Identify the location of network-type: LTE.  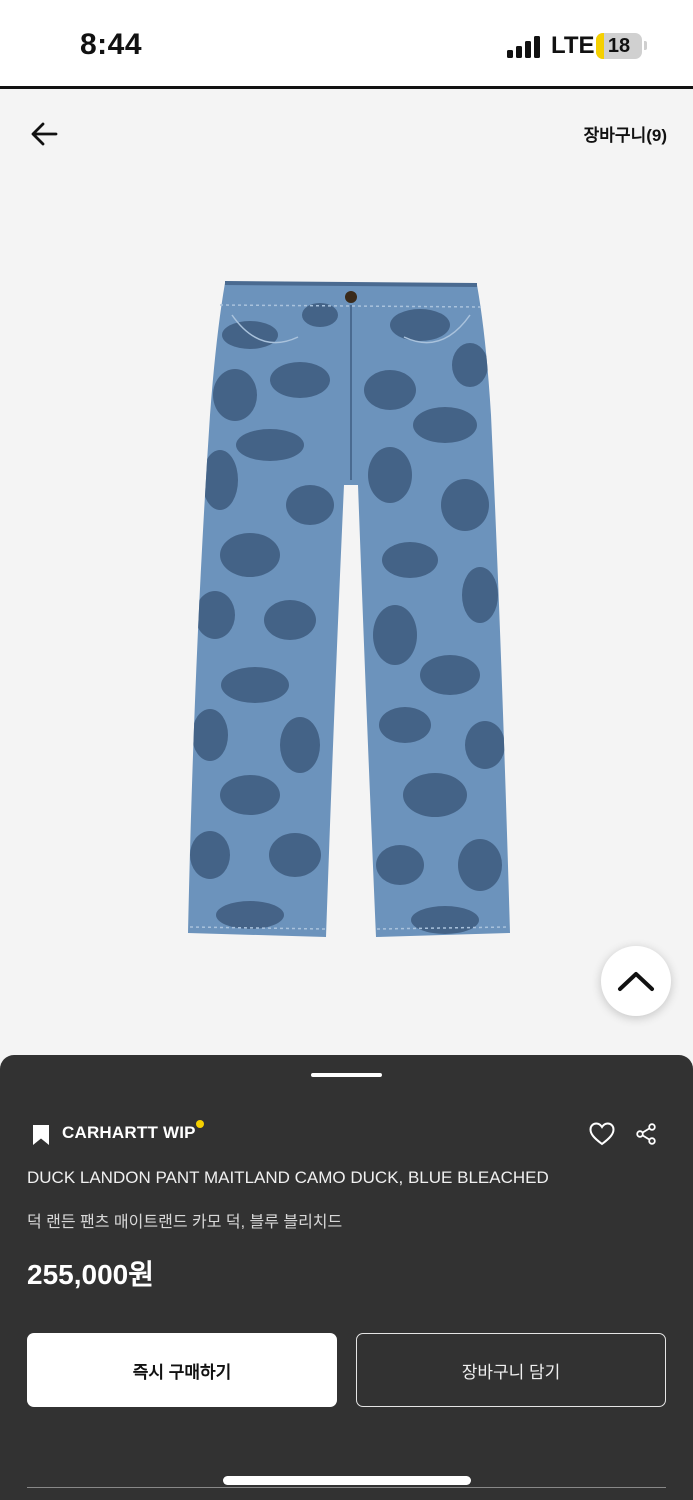
(573, 45).